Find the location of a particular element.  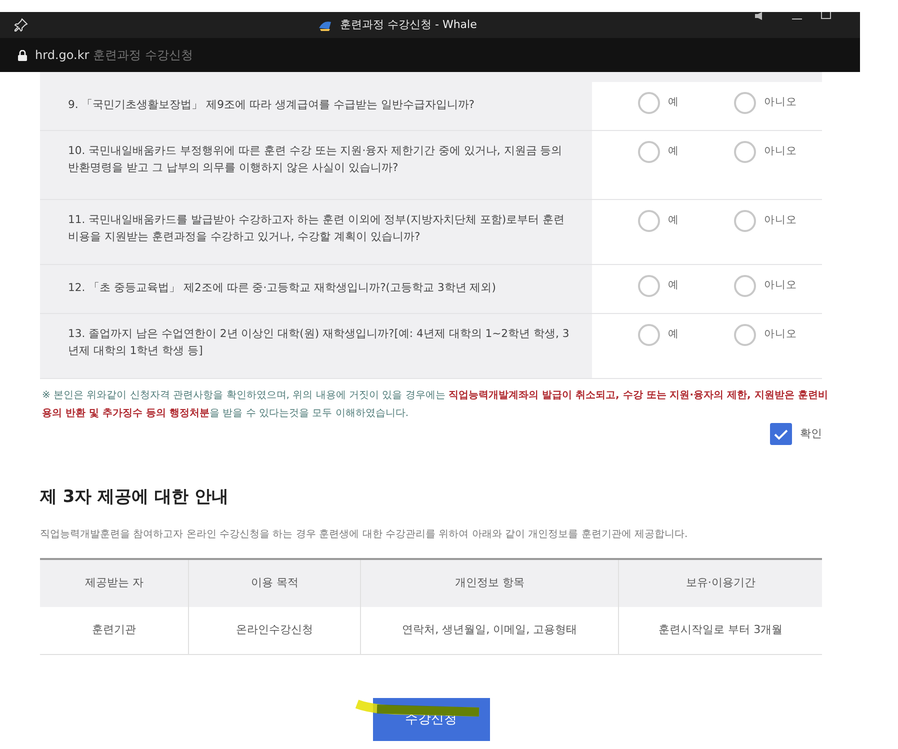

question-text: 9. 「국민기초생활보장법」 제9조에 따라 생계급여를 수급받는 일반수급자입니까? is located at coordinates (271, 105).